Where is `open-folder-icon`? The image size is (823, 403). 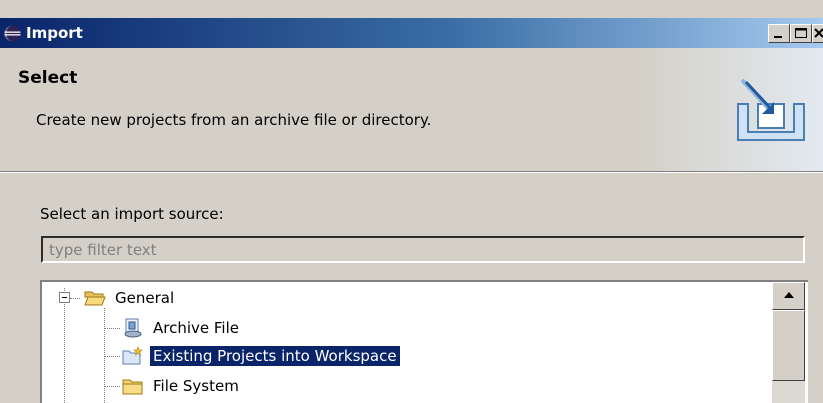 open-folder-icon is located at coordinates (95, 298).